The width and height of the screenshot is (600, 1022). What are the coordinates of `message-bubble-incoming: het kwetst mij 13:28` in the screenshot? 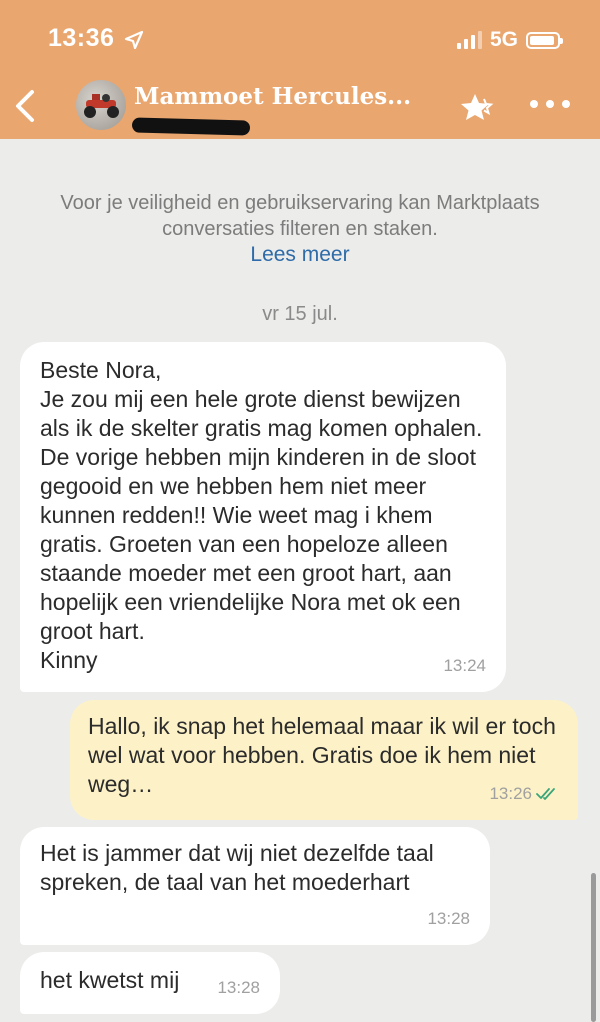 It's located at (150, 983).